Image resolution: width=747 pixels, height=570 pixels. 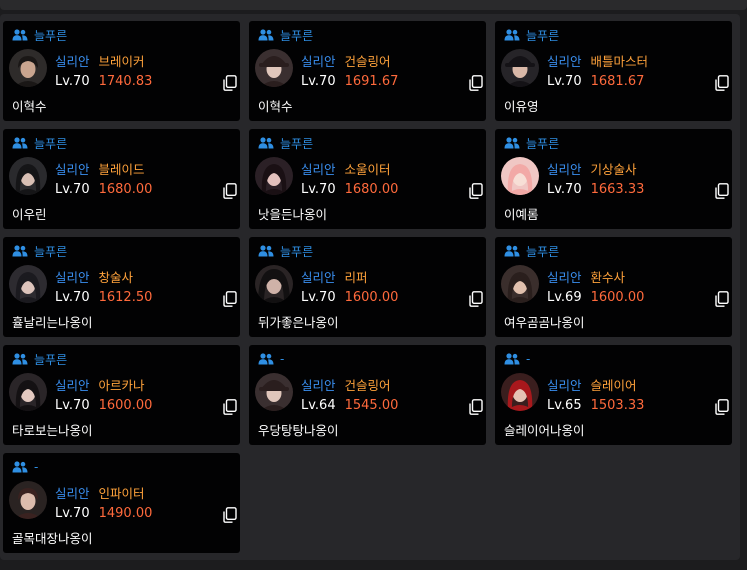 What do you see at coordinates (298, 322) in the screenshot?
I see `character-name: 뒤가좋은나옹이` at bounding box center [298, 322].